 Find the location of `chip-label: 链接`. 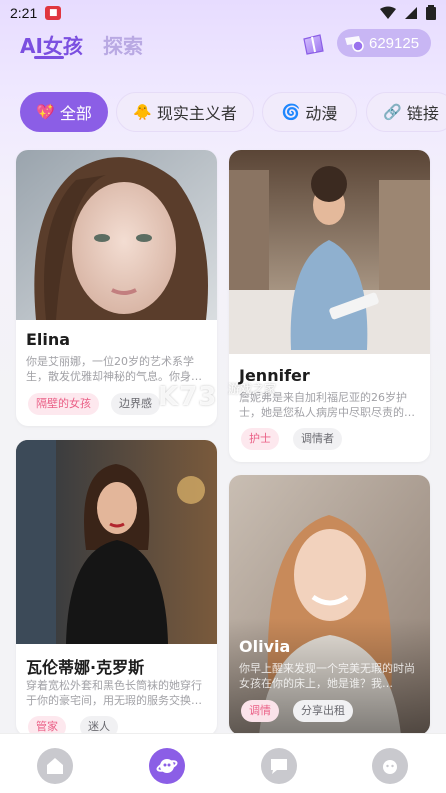

chip-label: 链接 is located at coordinates (422, 113).